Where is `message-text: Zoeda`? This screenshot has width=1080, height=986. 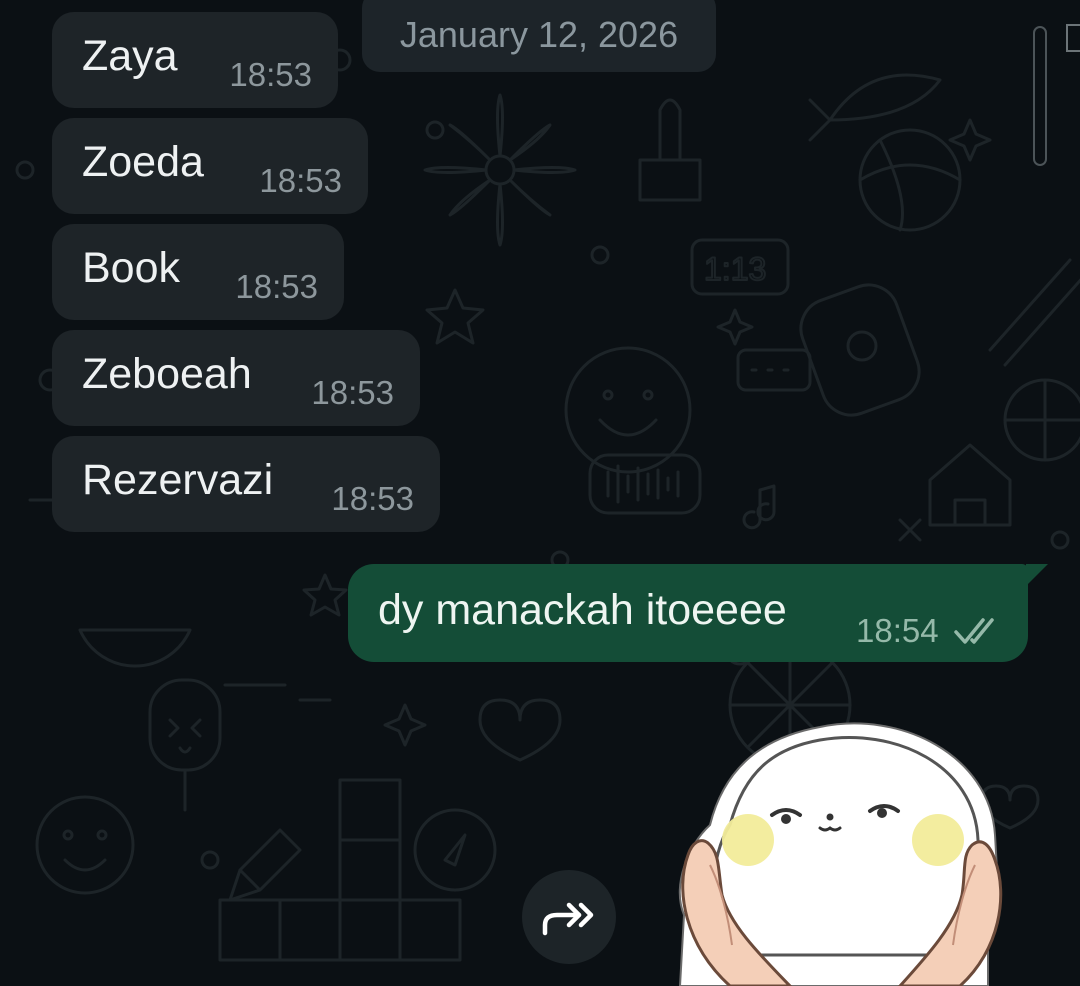 message-text: Zoeda is located at coordinates (143, 162).